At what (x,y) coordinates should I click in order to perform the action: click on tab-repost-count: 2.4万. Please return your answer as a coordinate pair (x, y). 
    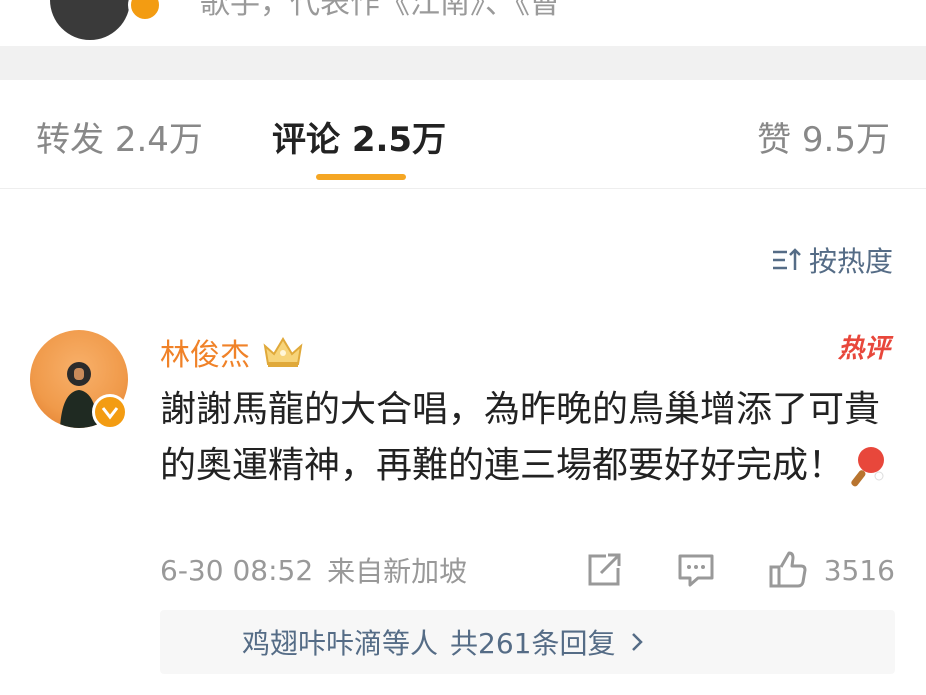
    Looking at the image, I should click on (158, 140).